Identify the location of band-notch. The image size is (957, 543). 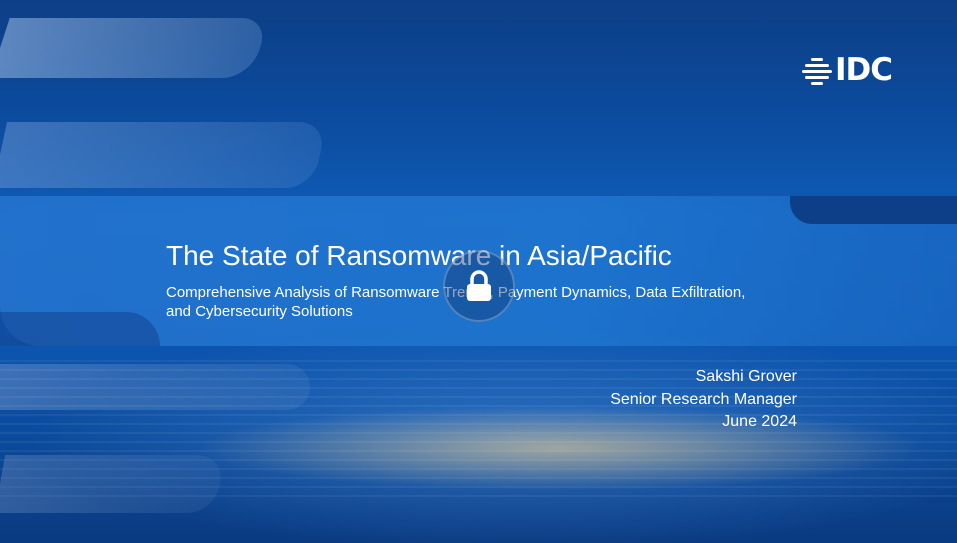
(873, 210).